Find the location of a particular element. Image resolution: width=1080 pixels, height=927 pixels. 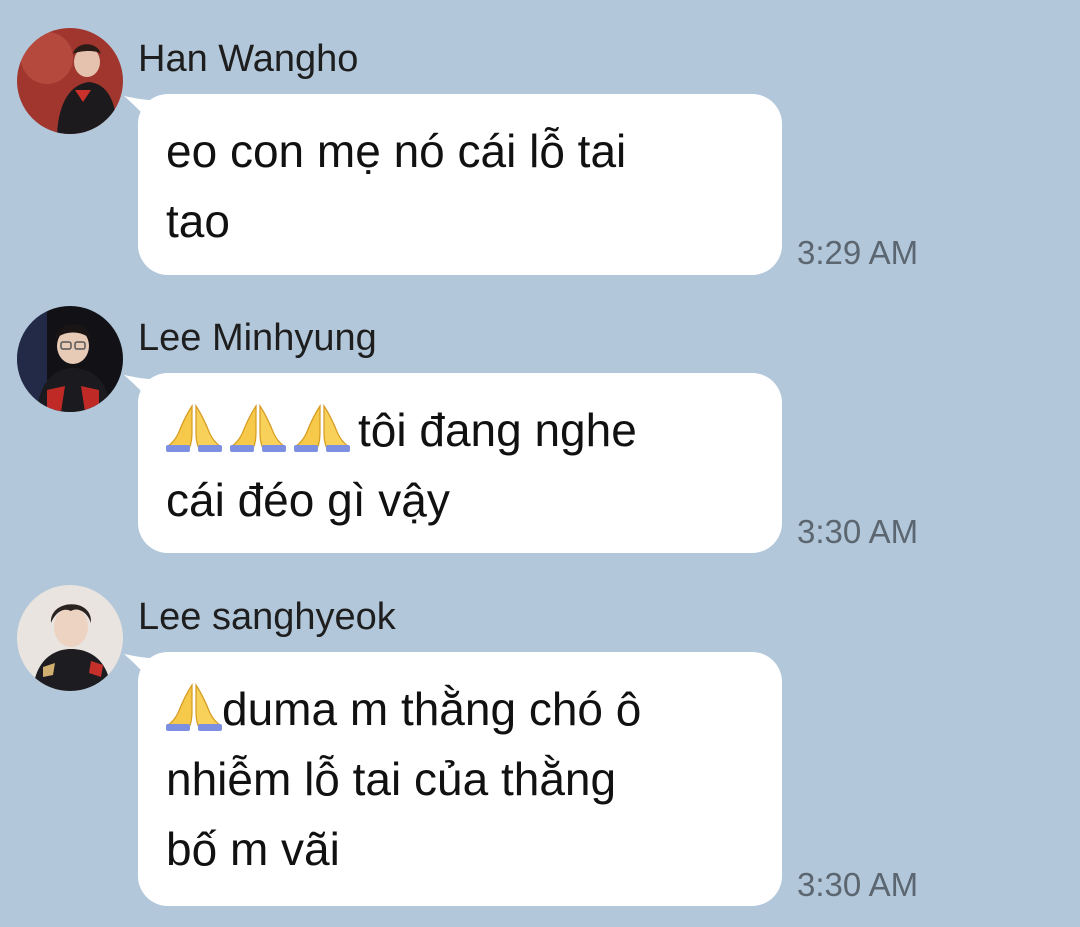

sender-name: Lee sanghyeok is located at coordinates (267, 617).